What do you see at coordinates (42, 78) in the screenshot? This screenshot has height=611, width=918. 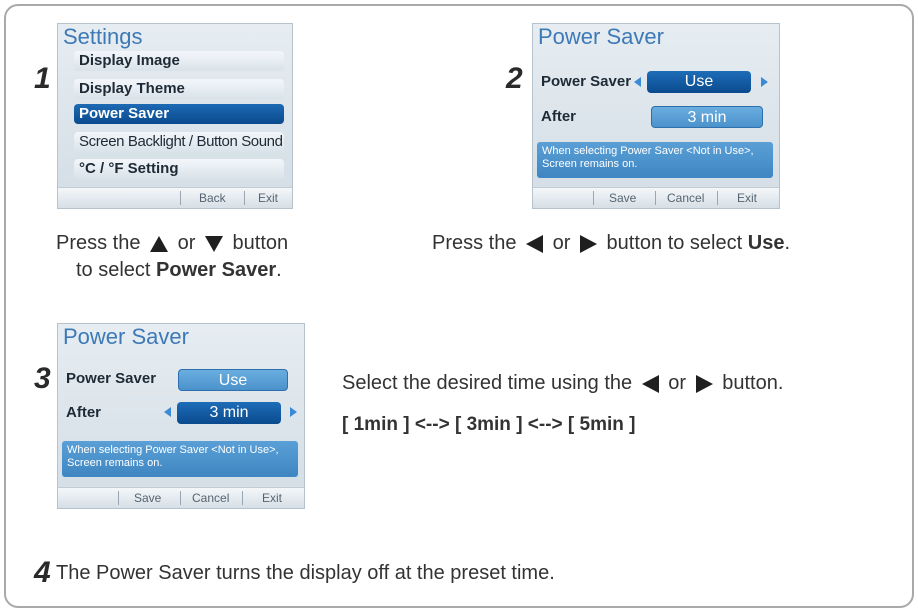 I see `step-1-number: 1` at bounding box center [42, 78].